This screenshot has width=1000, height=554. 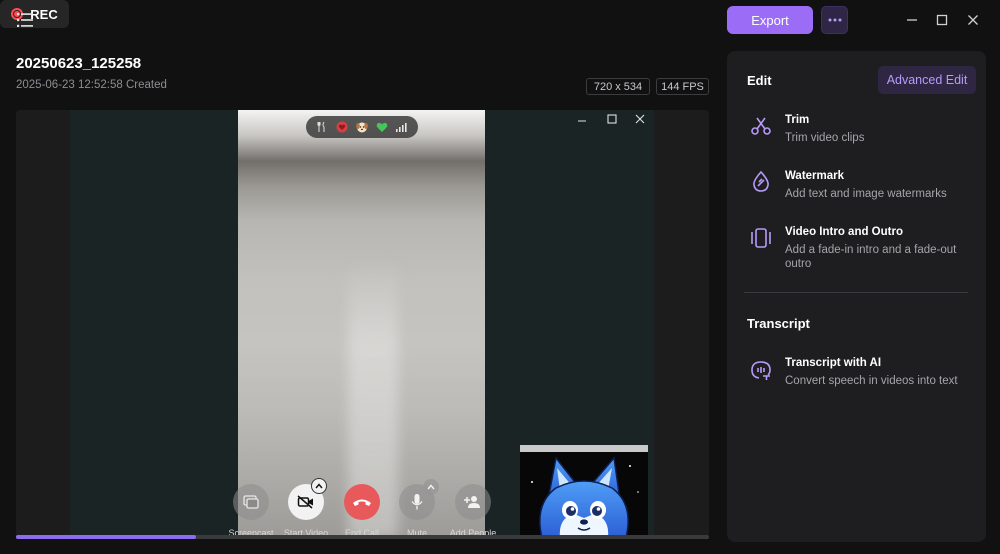 What do you see at coordinates (761, 182) in the screenshot?
I see `watermark-drop-icon` at bounding box center [761, 182].